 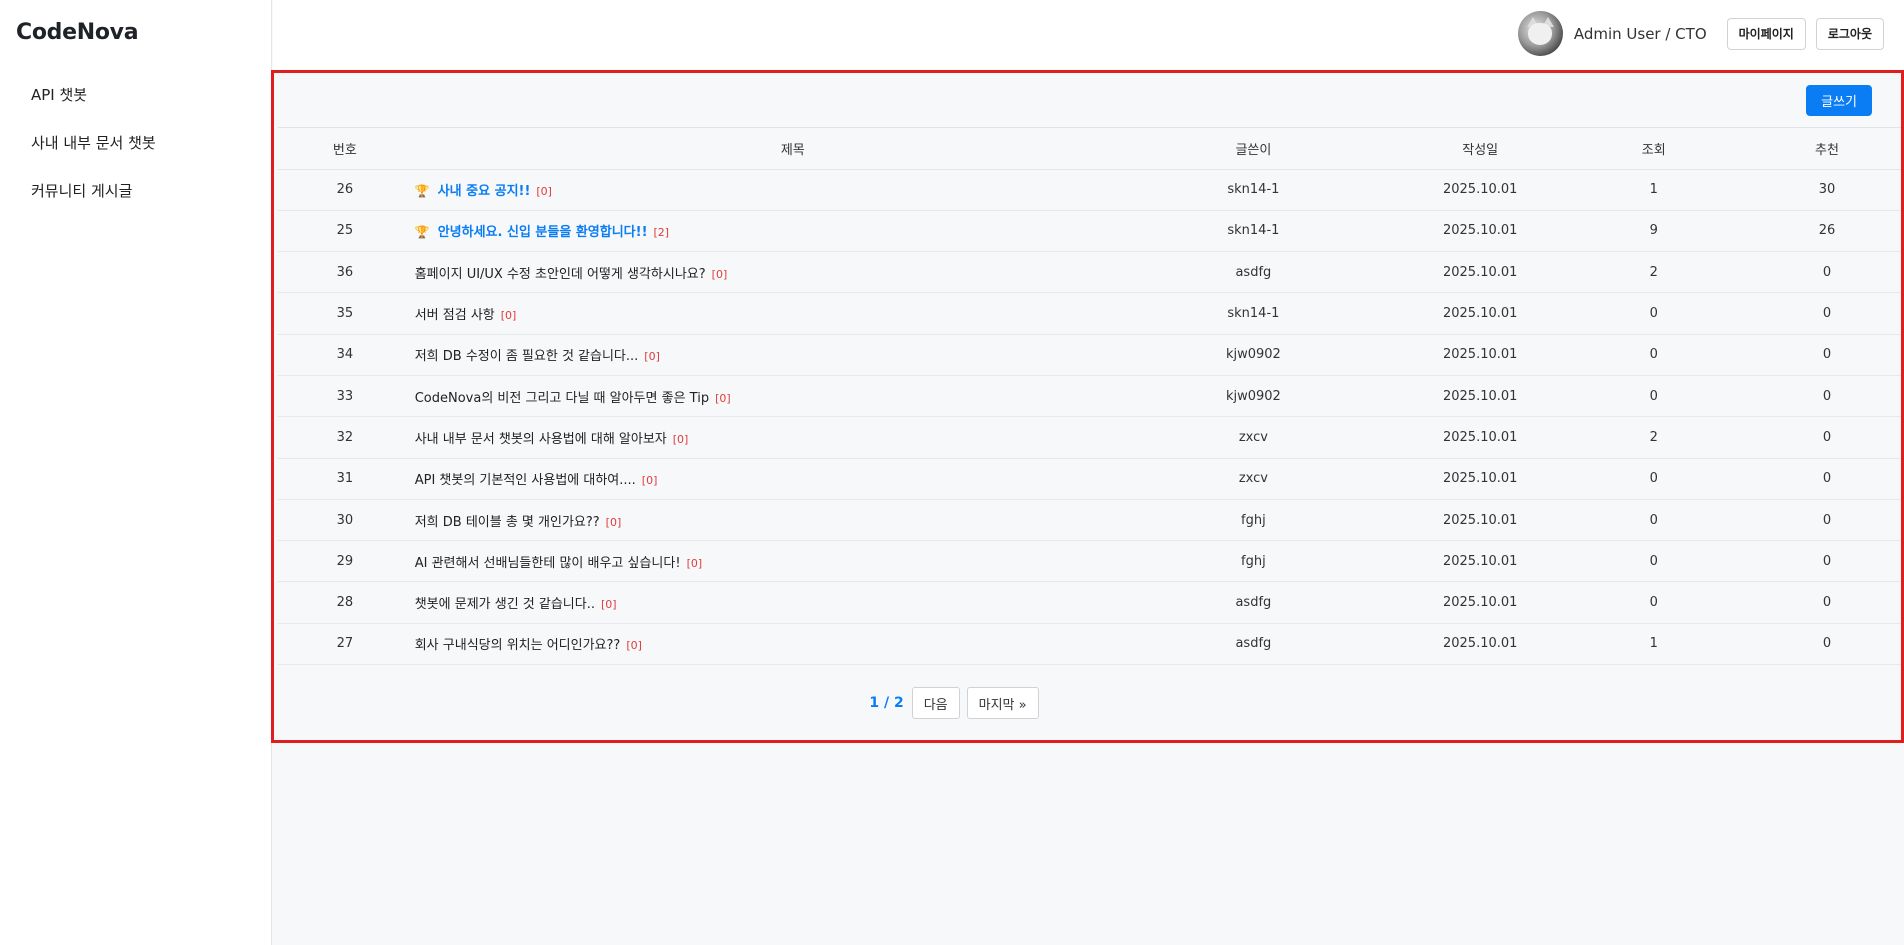 What do you see at coordinates (543, 232) in the screenshot?
I see `post-title-link: 안녕하세요. 신입 분들을 환영합니다!!` at bounding box center [543, 232].